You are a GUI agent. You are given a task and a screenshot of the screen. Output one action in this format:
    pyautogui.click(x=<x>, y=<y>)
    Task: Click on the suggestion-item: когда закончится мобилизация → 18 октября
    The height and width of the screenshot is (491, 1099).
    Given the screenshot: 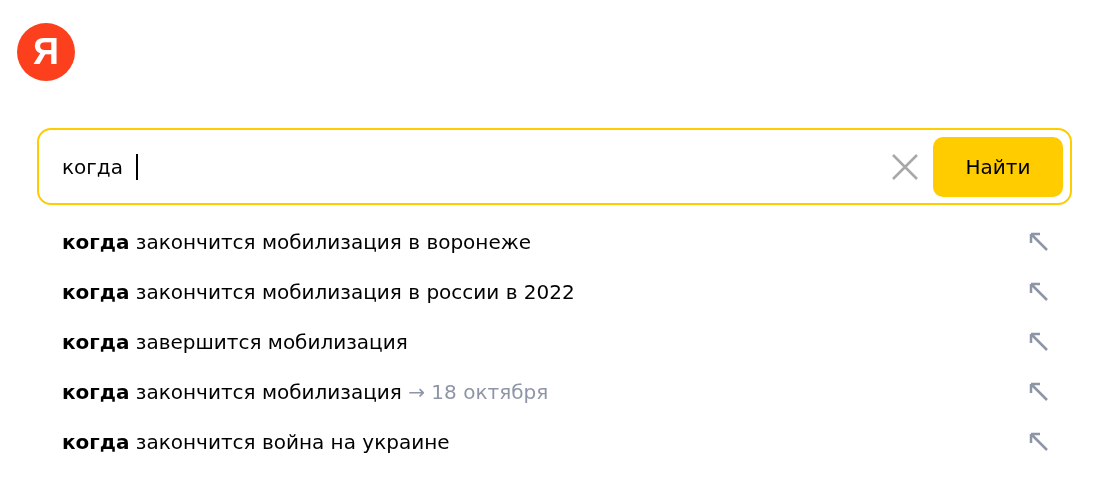 What is the action you would take?
    pyautogui.click(x=545, y=392)
    